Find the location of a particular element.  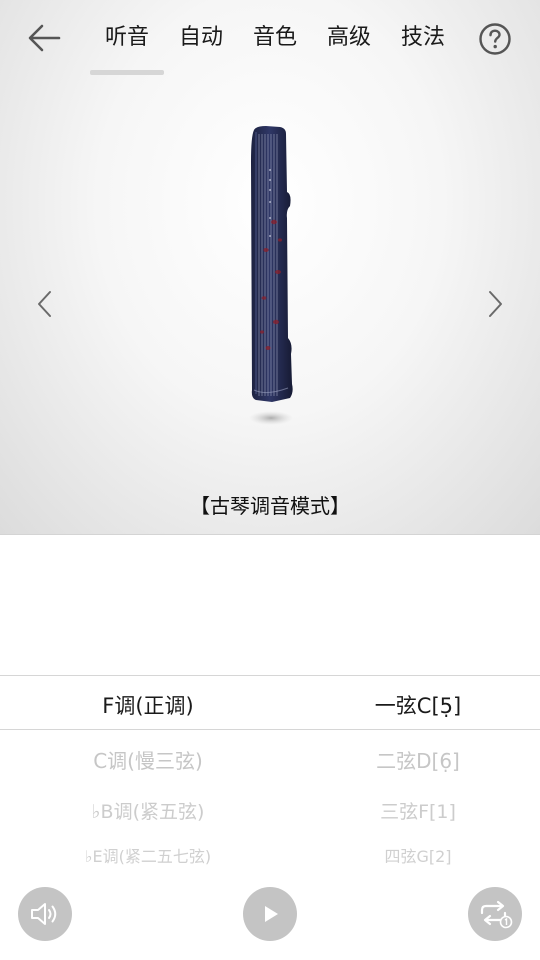

question-circle-icon is located at coordinates (495, 39).